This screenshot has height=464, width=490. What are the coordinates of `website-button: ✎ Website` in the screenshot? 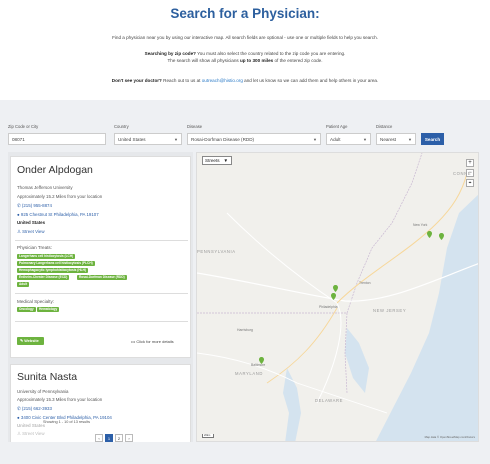 It's located at (30, 341).